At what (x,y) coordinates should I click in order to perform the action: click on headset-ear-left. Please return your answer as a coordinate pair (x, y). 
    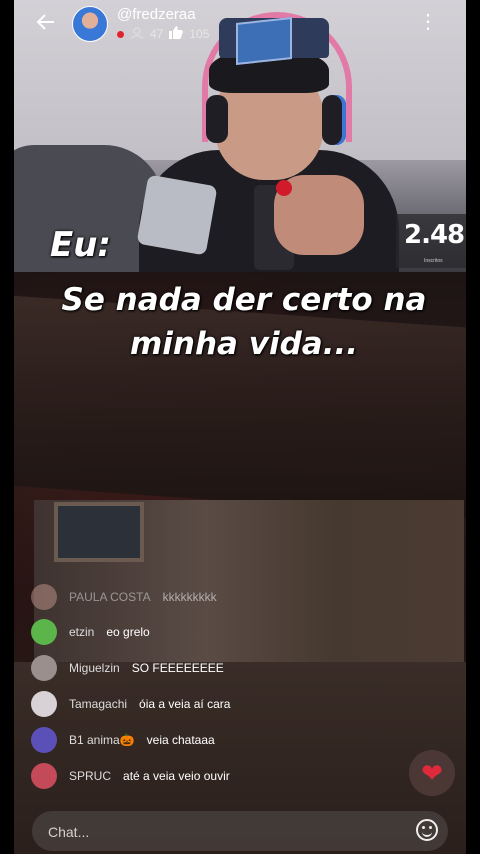
    Looking at the image, I should click on (217, 119).